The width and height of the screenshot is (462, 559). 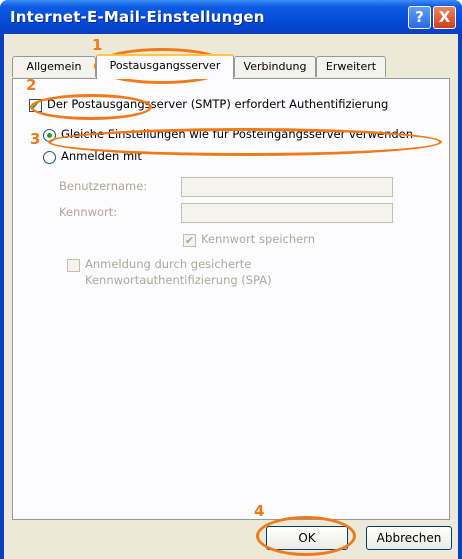 What do you see at coordinates (165, 66) in the screenshot?
I see `tab-postausgangsserver: Postausgangsserver` at bounding box center [165, 66].